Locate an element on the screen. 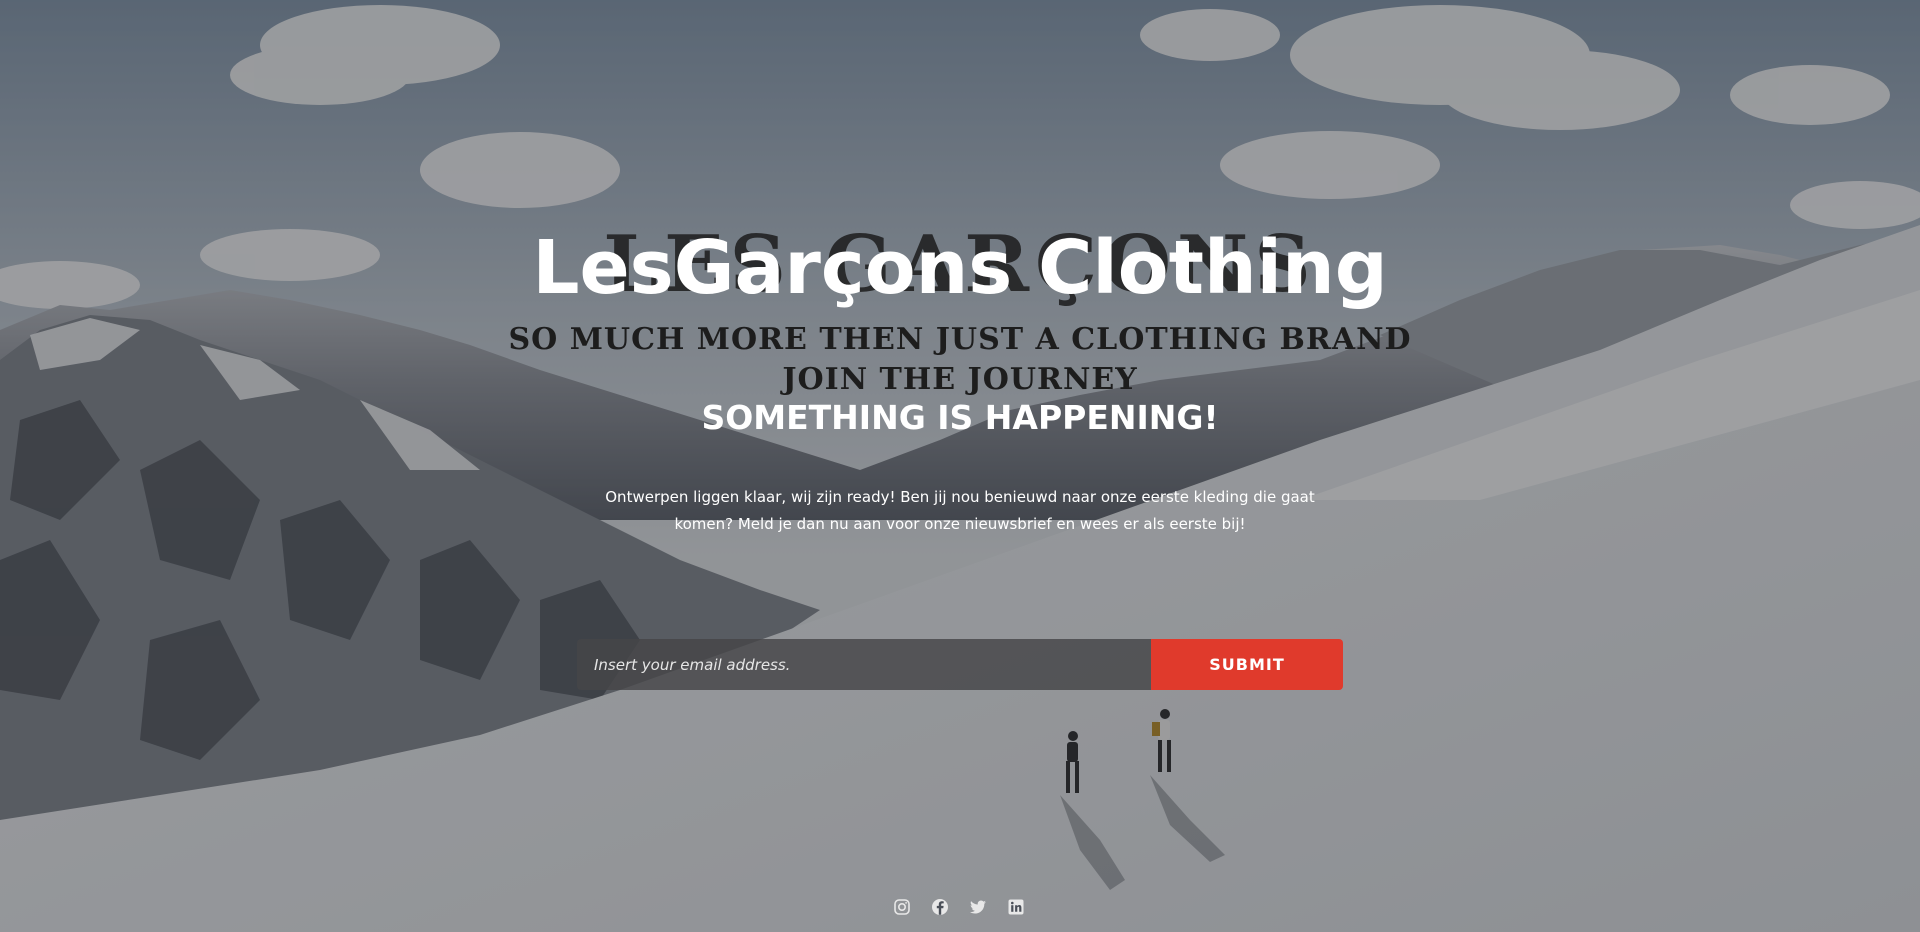 The height and width of the screenshot is (932, 1920). linkedin-link is located at coordinates (1016, 907).